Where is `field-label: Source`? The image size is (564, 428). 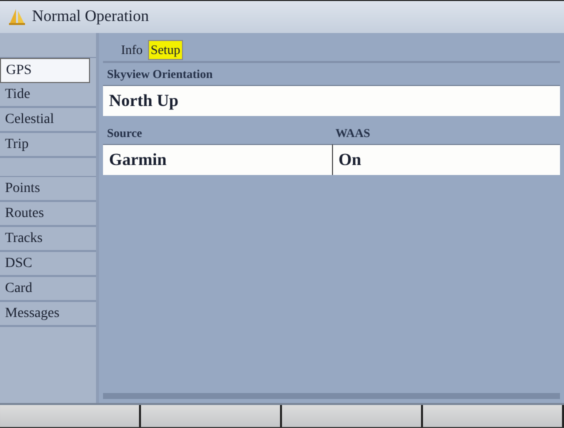
field-label: Source is located at coordinates (125, 133).